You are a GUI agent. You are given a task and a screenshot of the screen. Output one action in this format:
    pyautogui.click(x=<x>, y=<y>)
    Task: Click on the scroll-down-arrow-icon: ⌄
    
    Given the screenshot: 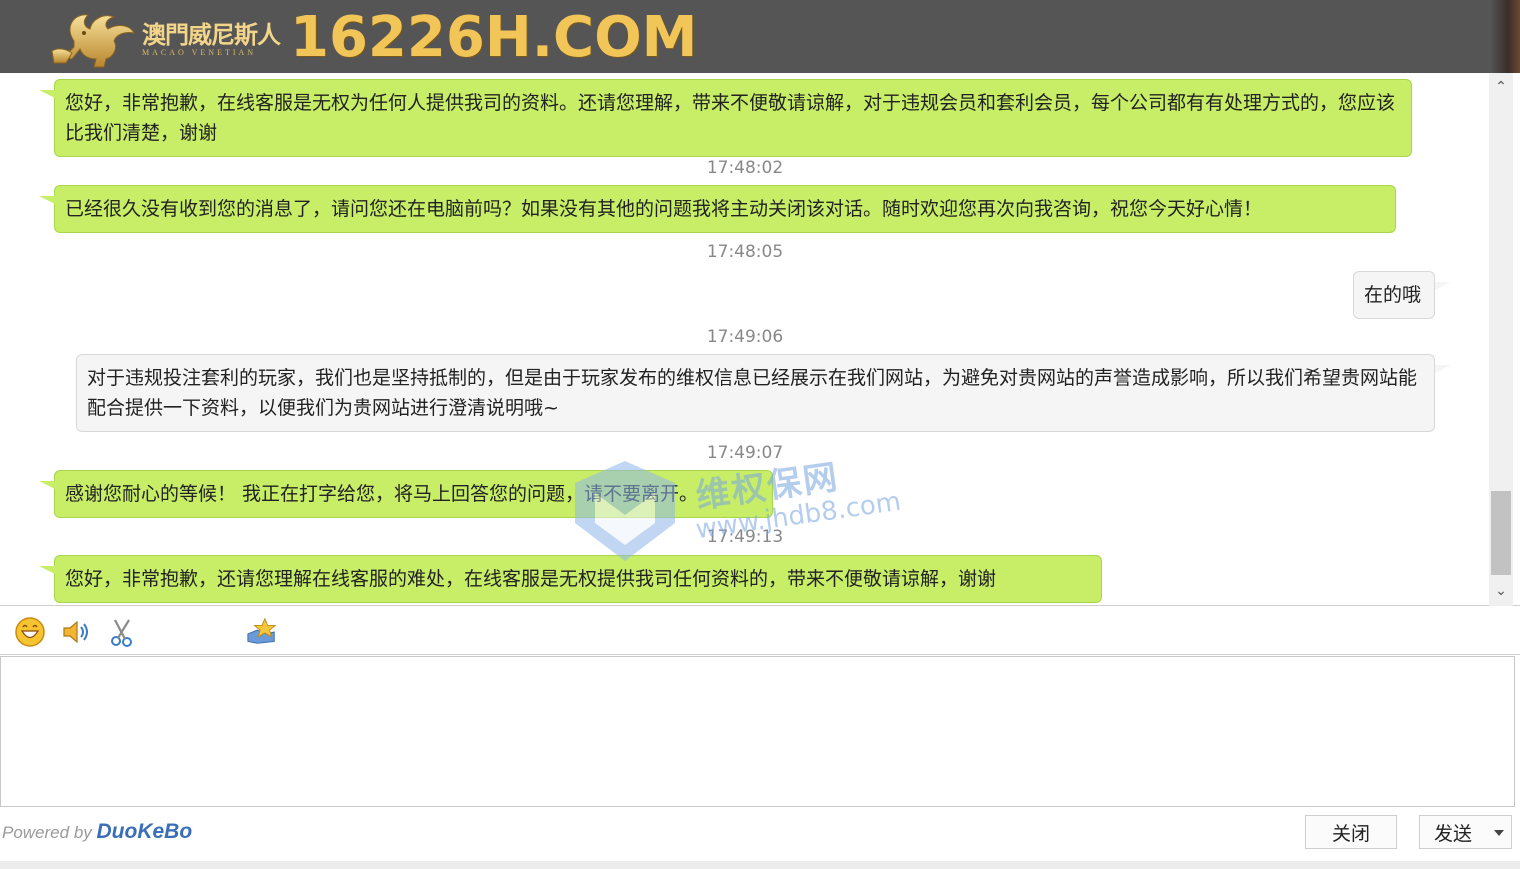 What is the action you would take?
    pyautogui.click(x=1501, y=591)
    